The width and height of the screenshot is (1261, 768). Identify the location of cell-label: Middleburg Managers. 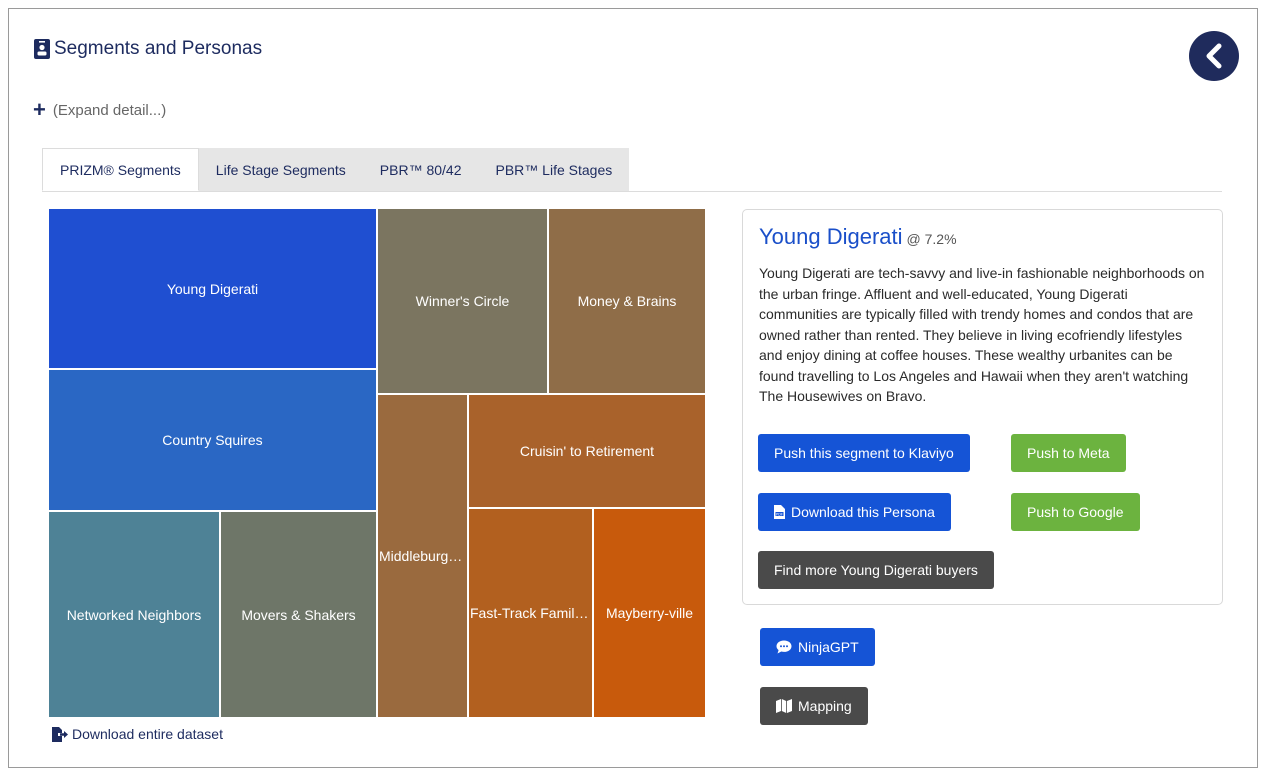
(423, 556).